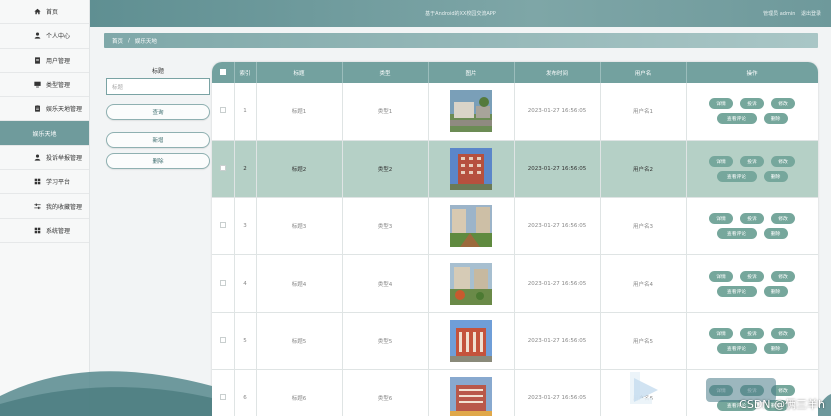  I want to click on type-cell: 类型2, so click(385, 169).